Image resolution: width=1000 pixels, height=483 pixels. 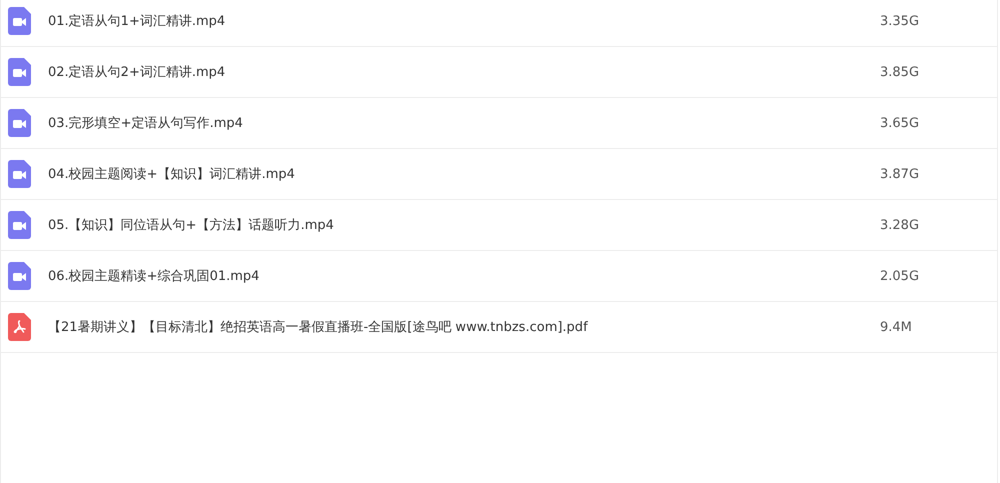 What do you see at coordinates (896, 327) in the screenshot?
I see `file-size: 9.4M` at bounding box center [896, 327].